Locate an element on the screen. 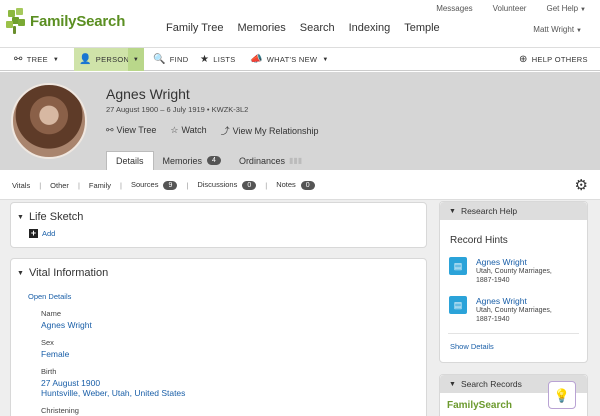 This screenshot has height=416, width=600. find-label: FIND is located at coordinates (179, 59).